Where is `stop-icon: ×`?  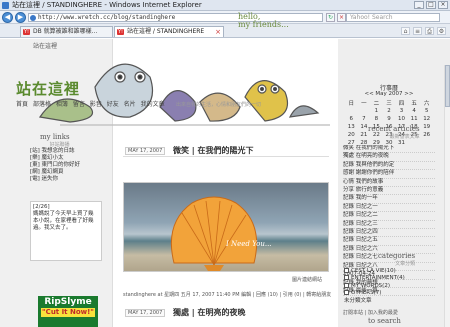
stop-icon: × is located at coordinates (341, 17).